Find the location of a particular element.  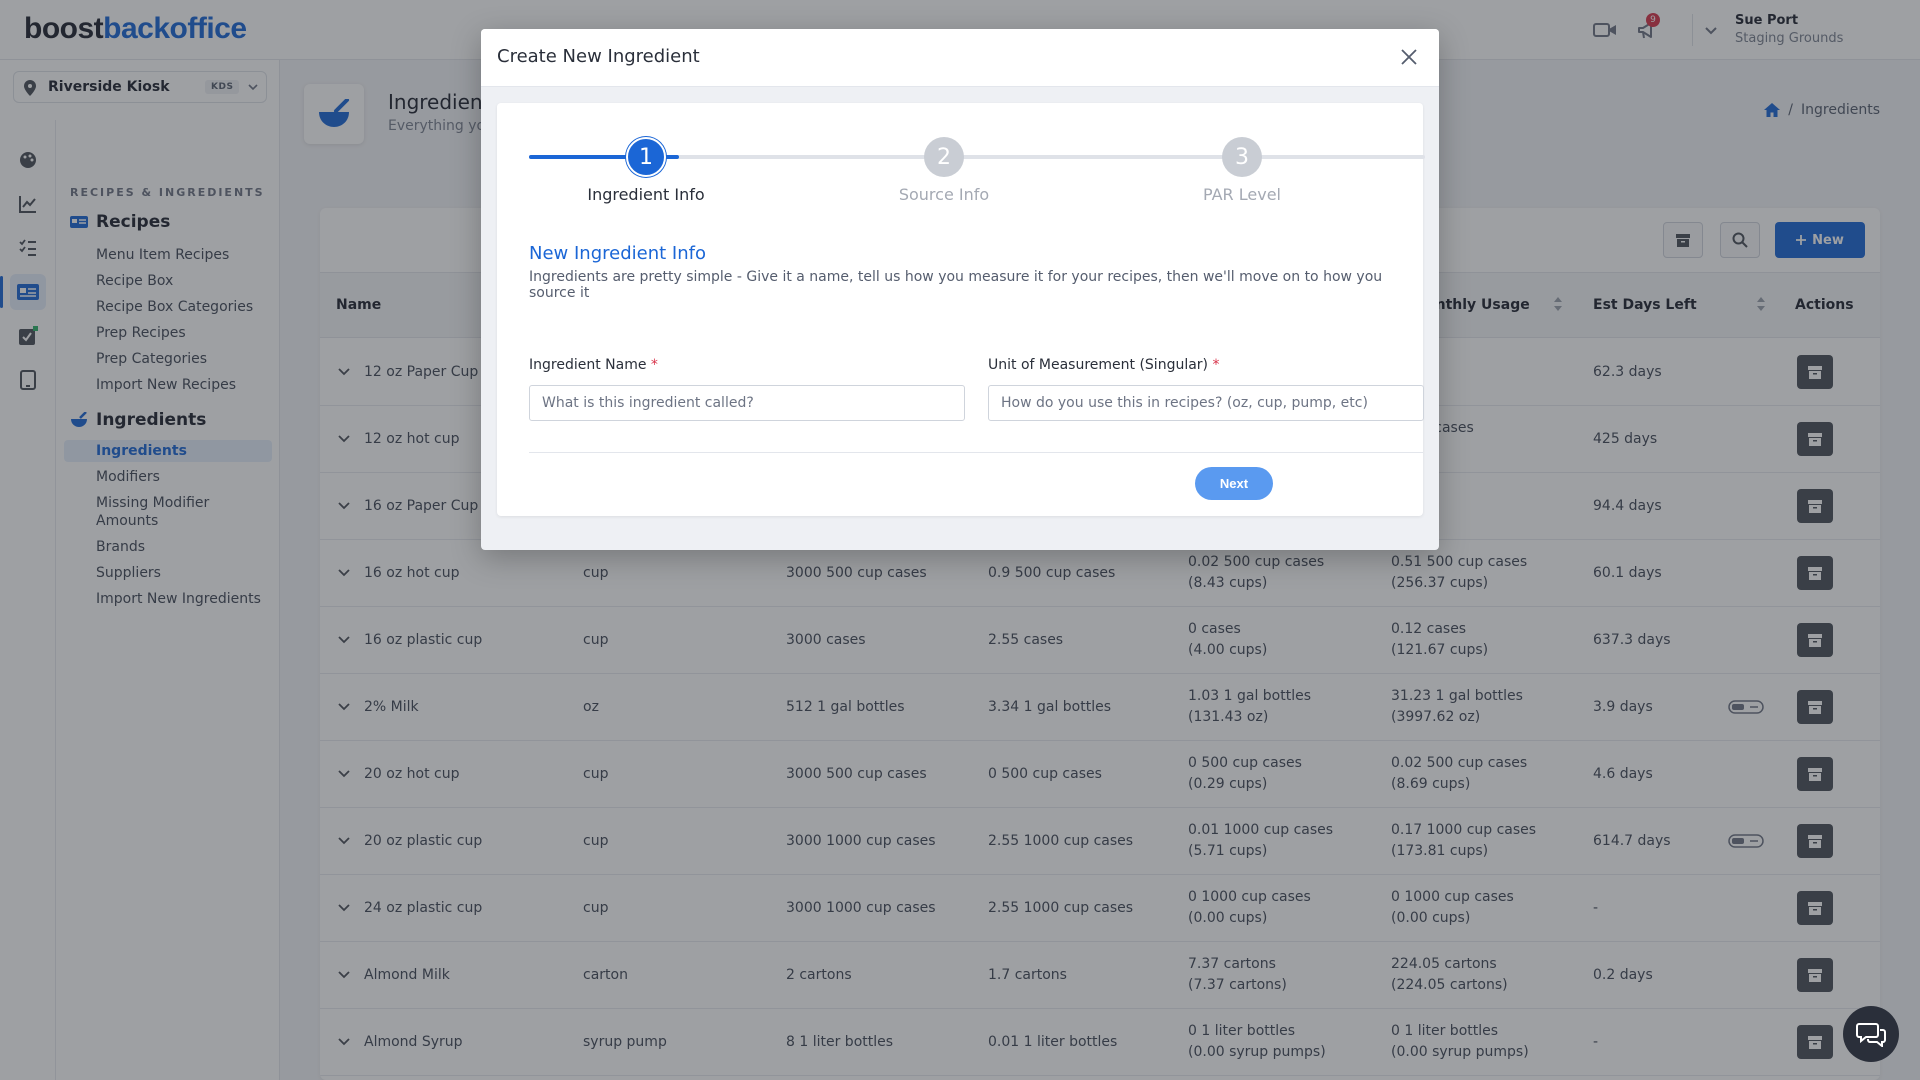

modal-header: Create New Ingredient is located at coordinates (960, 58).